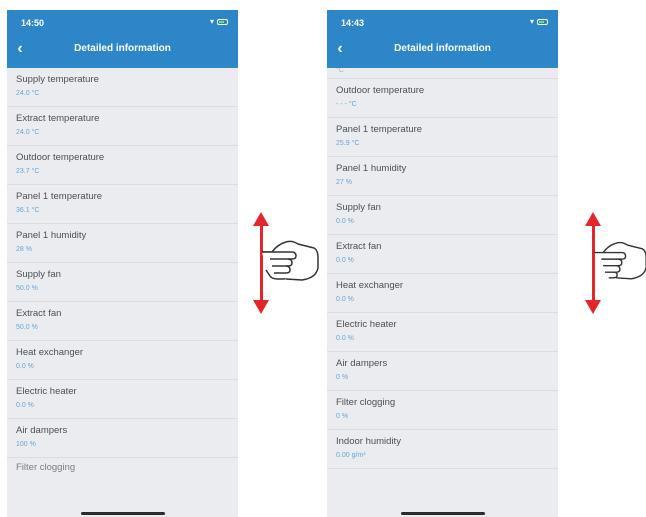  What do you see at coordinates (33, 23) in the screenshot?
I see `status-time: 14:50` at bounding box center [33, 23].